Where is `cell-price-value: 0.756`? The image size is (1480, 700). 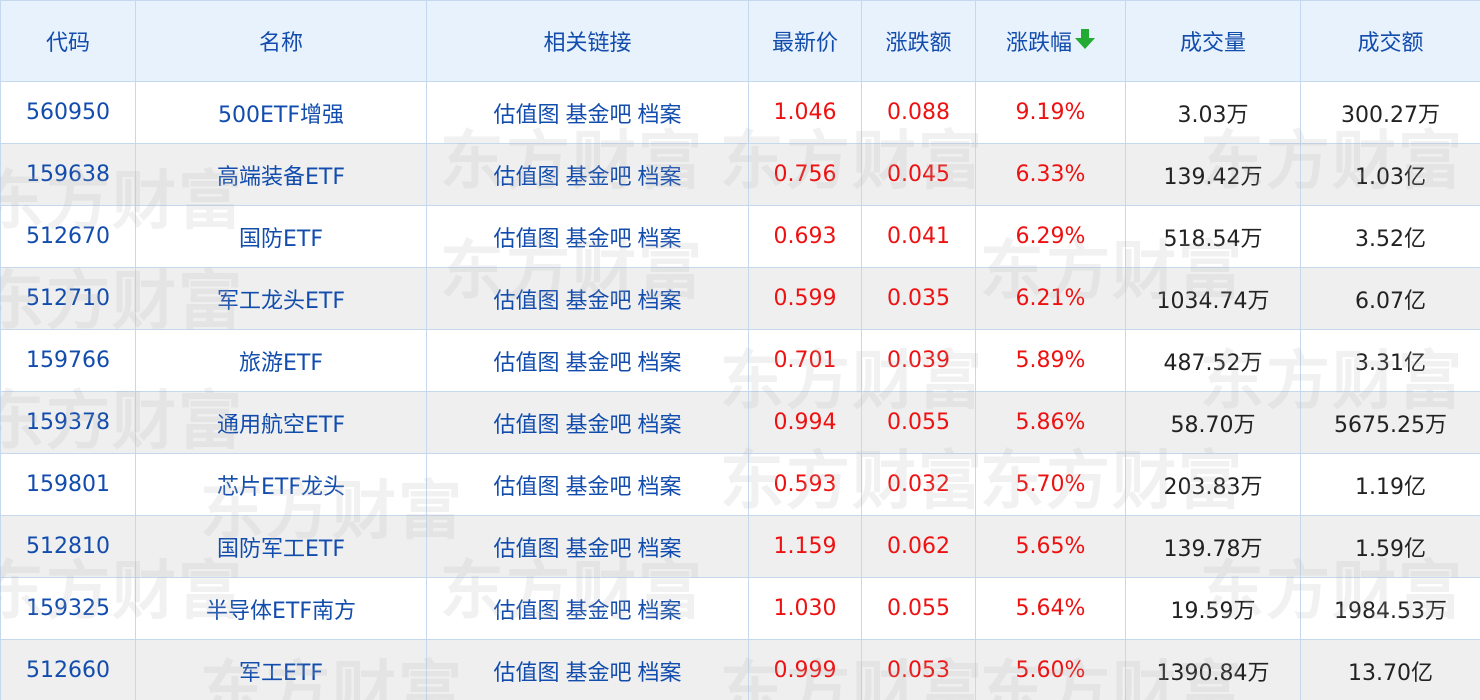 cell-price-value: 0.756 is located at coordinates (805, 174).